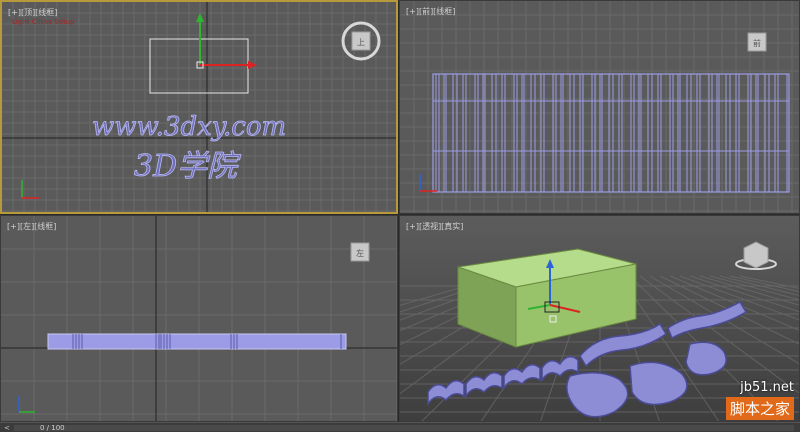 This screenshot has width=800, height=432. I want to click on frame-counter: 0 / 100, so click(52, 427).